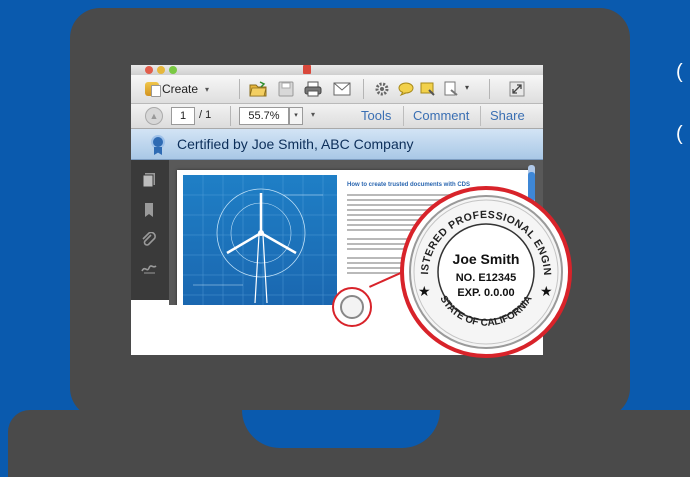  Describe the element at coordinates (337, 116) in the screenshot. I see `navigation-toolbar: ▲ 1 / 1 55.7% ▾ ▾ Tools Comment Share` at that location.